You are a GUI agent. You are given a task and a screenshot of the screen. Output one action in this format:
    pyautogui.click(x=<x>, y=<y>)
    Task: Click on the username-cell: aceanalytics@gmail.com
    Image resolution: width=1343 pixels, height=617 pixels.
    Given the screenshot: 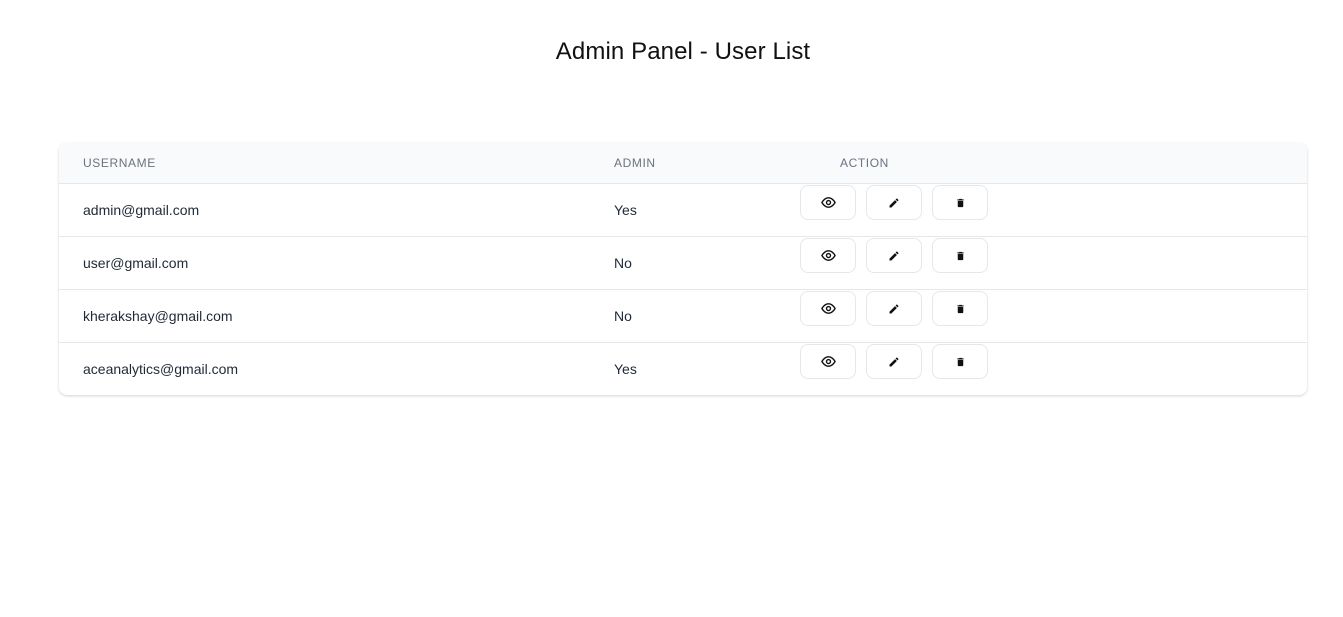 What is the action you would take?
    pyautogui.click(x=161, y=369)
    